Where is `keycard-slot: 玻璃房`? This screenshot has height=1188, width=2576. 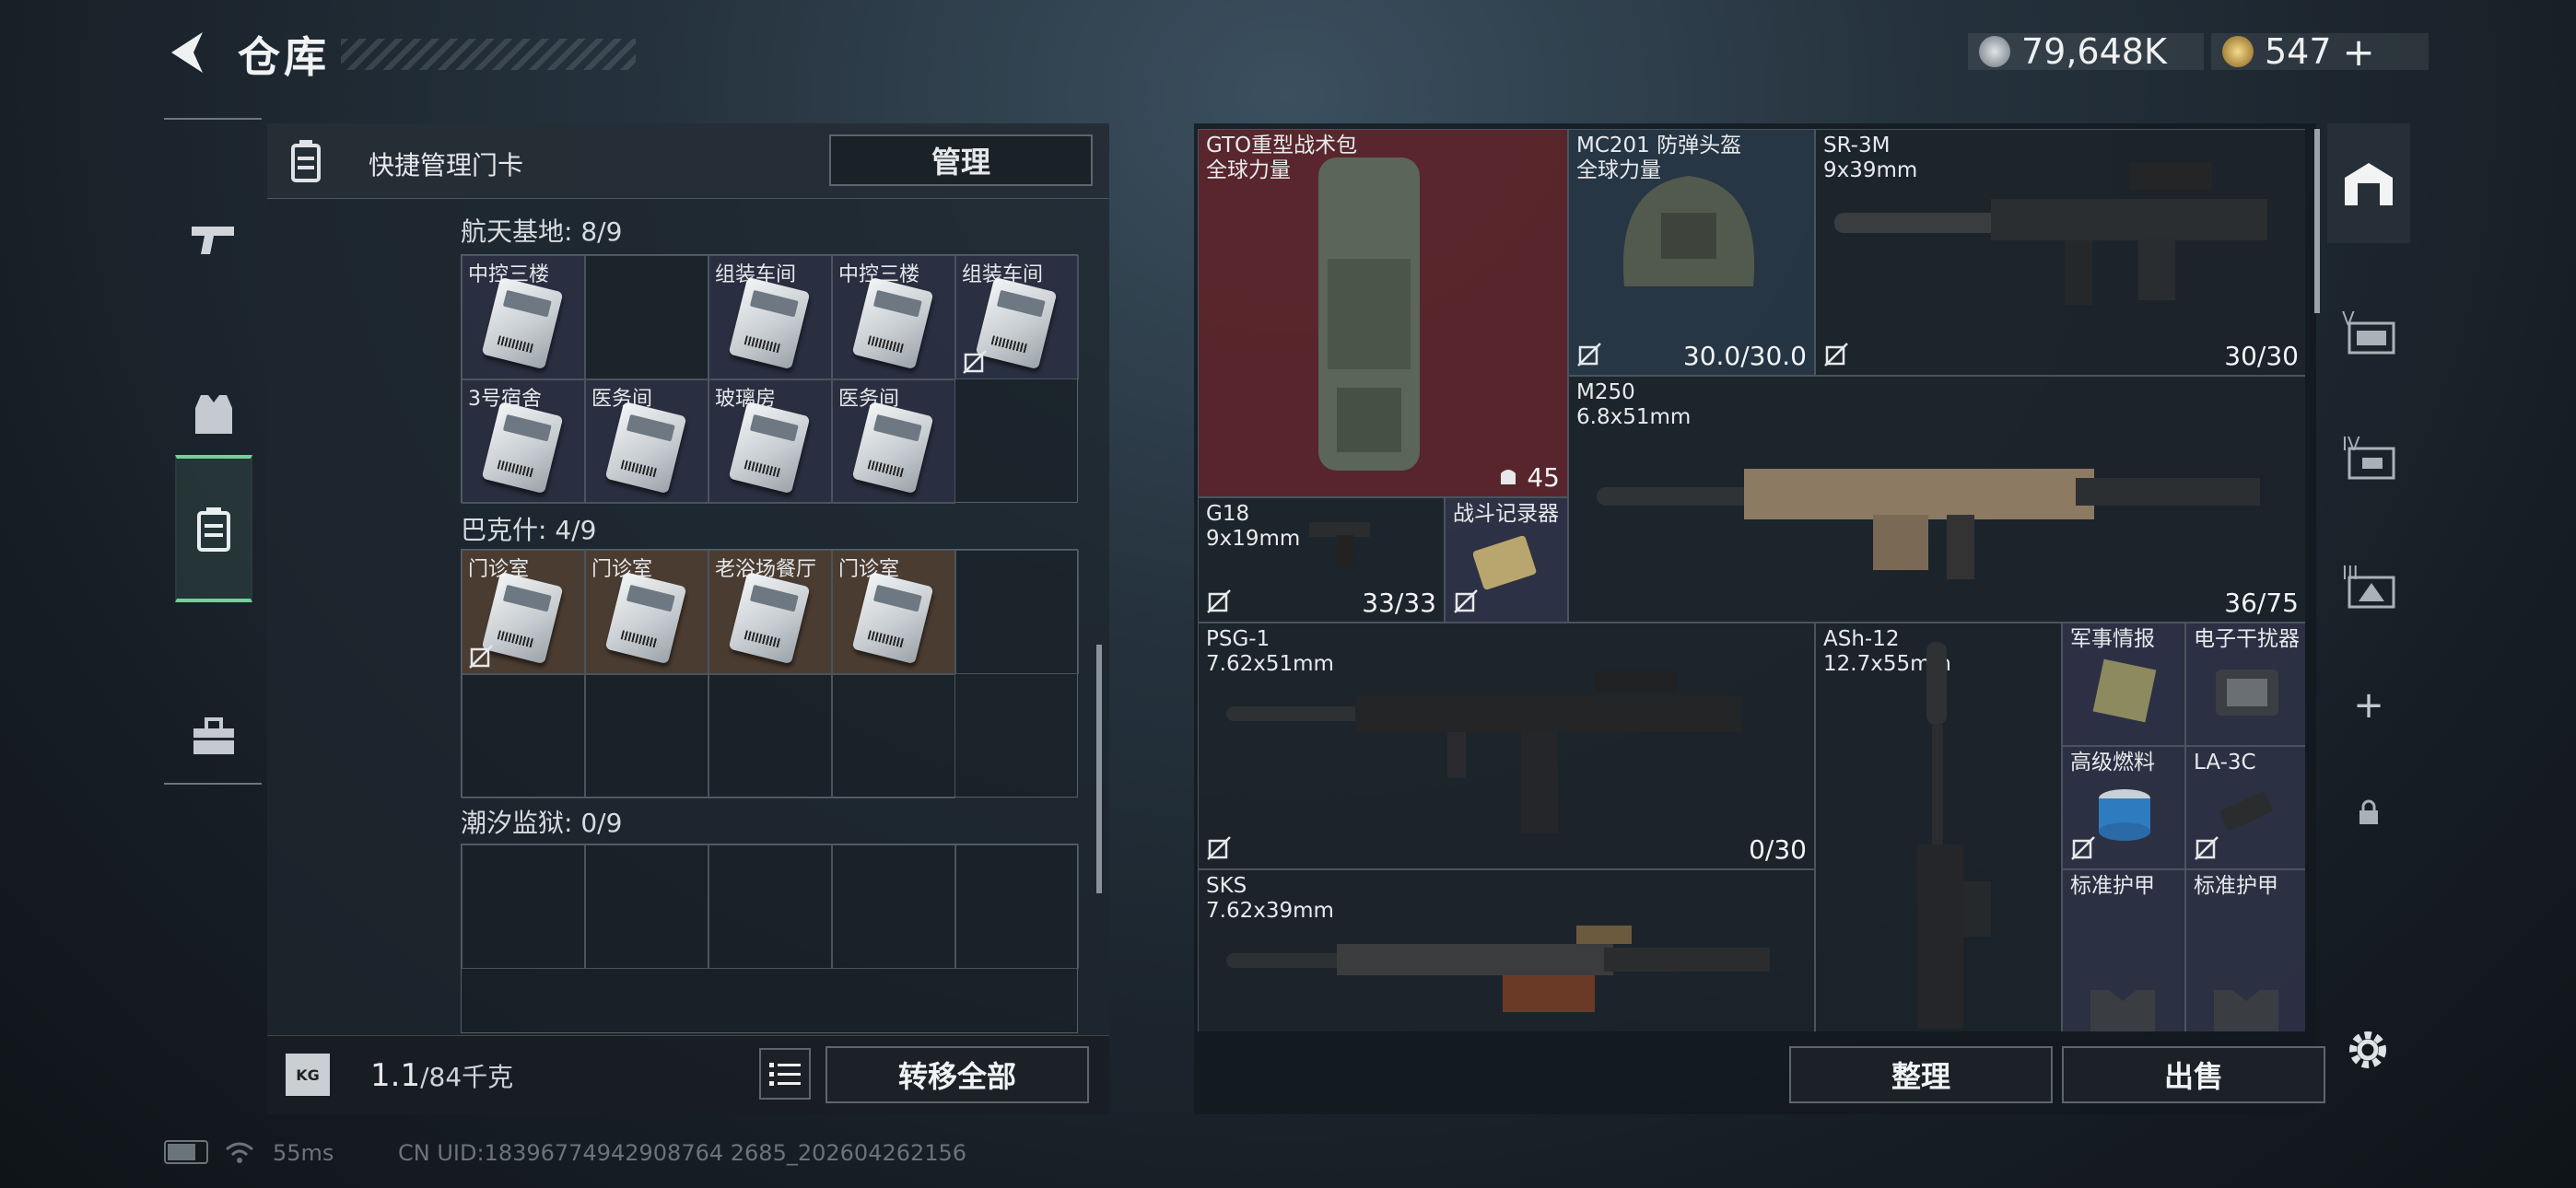 keycard-slot: 玻璃房 is located at coordinates (770, 441).